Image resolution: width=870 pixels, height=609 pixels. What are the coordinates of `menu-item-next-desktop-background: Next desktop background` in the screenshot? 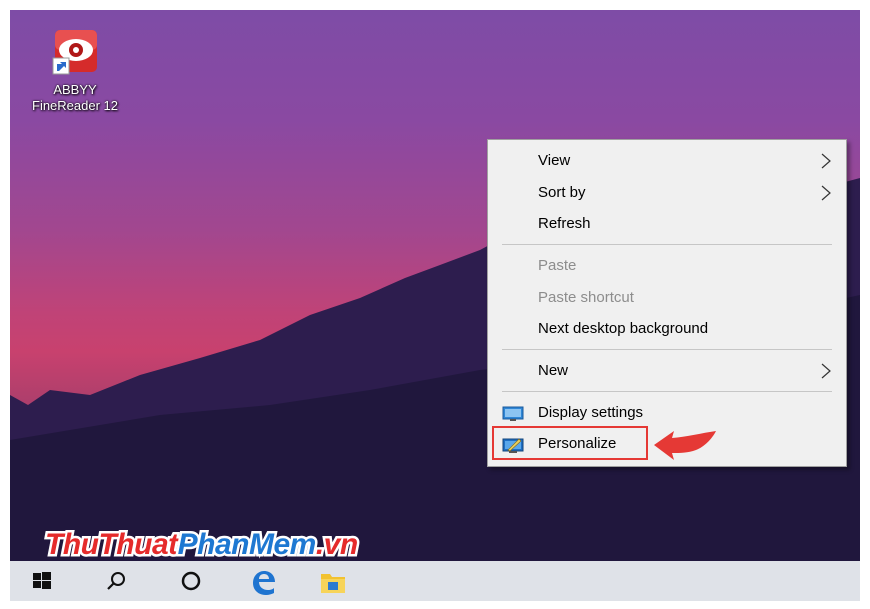 It's located at (667, 329).